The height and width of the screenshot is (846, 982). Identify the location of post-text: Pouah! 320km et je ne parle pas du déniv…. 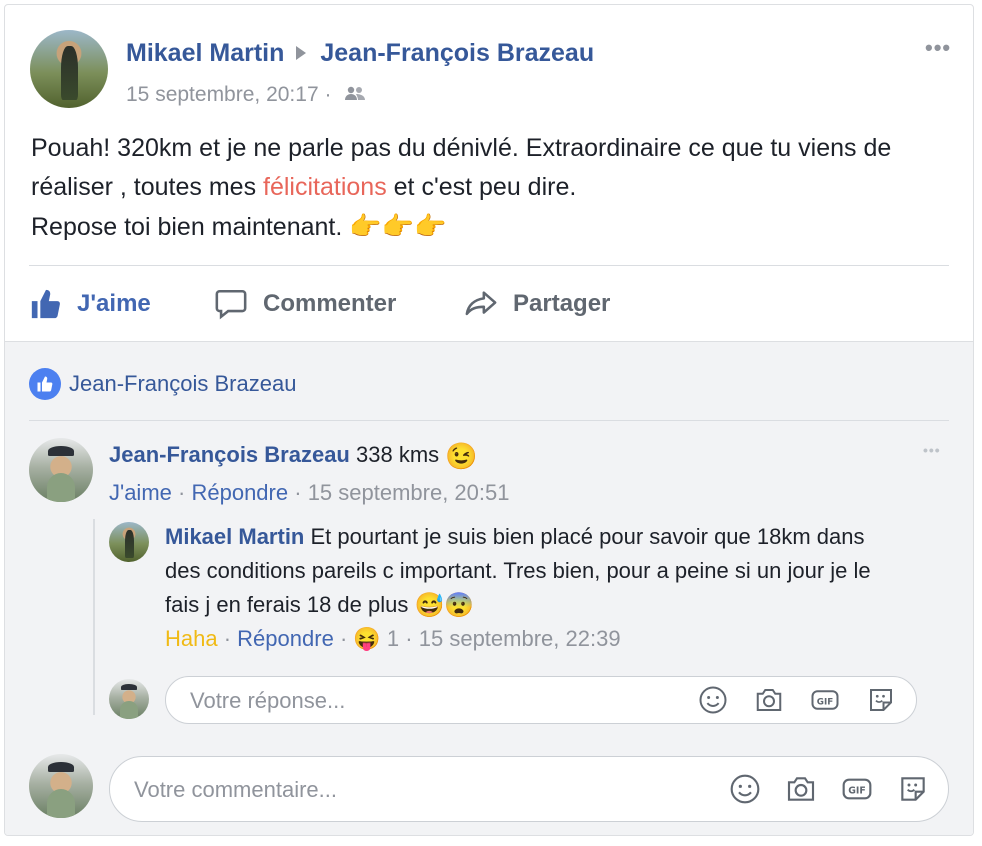
(491, 188).